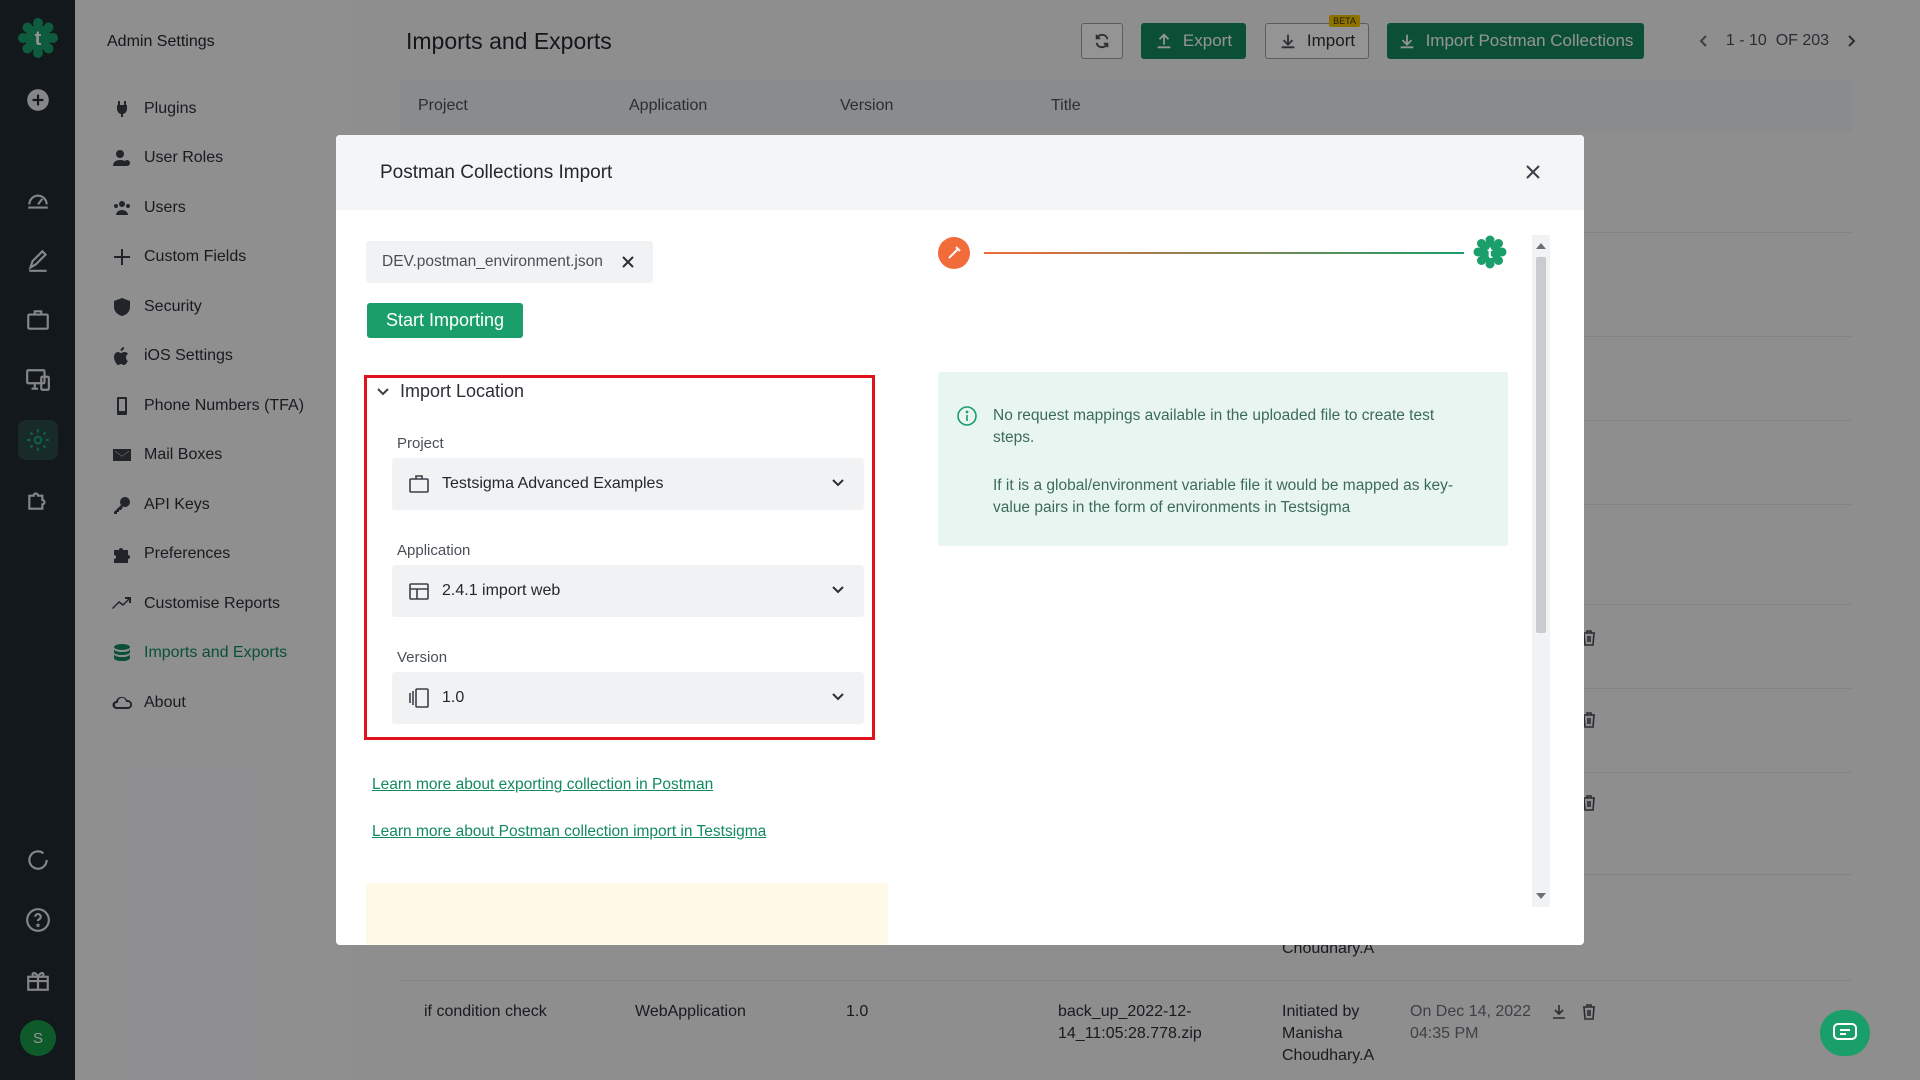  I want to click on file-name: DEV.postman_environment.json, so click(492, 261).